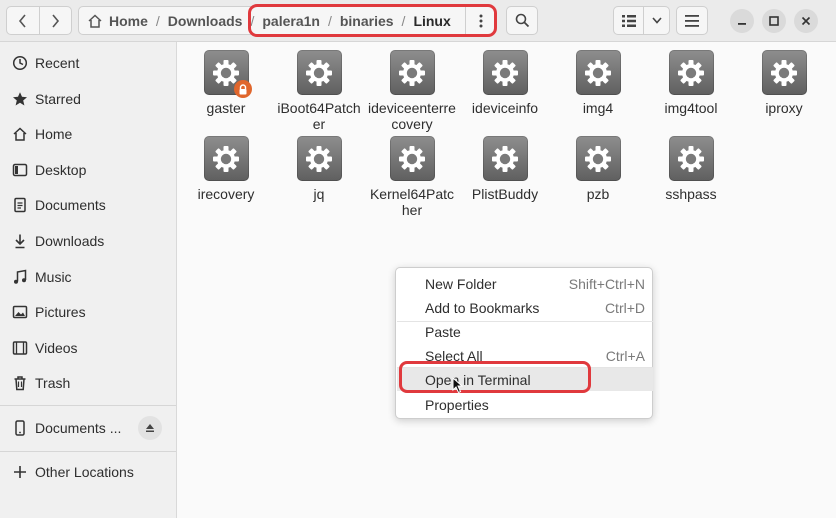 The width and height of the screenshot is (836, 518). Describe the element at coordinates (525, 331) in the screenshot. I see `menu-item-paste: Paste` at that location.